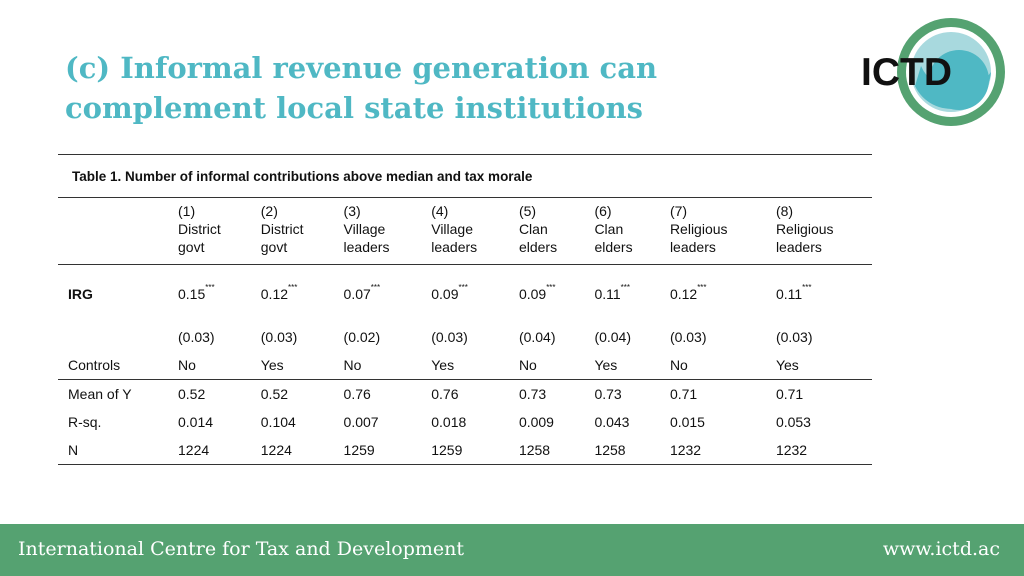 This screenshot has width=1024, height=576. I want to click on column-header: (6) Clan elders, so click(622, 231).